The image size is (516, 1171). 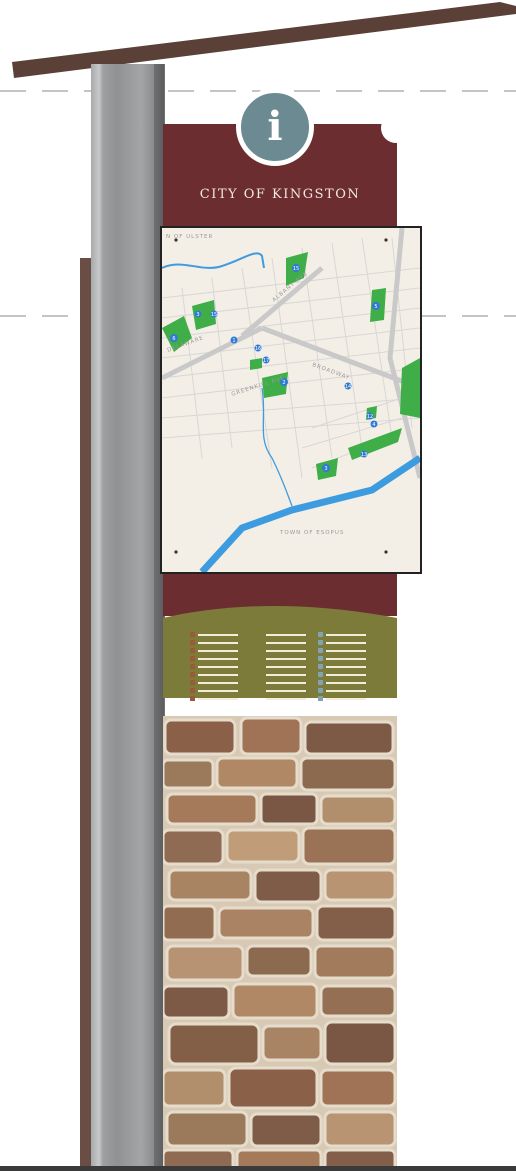 I want to click on svg-text: 13, so click(x=364, y=455).